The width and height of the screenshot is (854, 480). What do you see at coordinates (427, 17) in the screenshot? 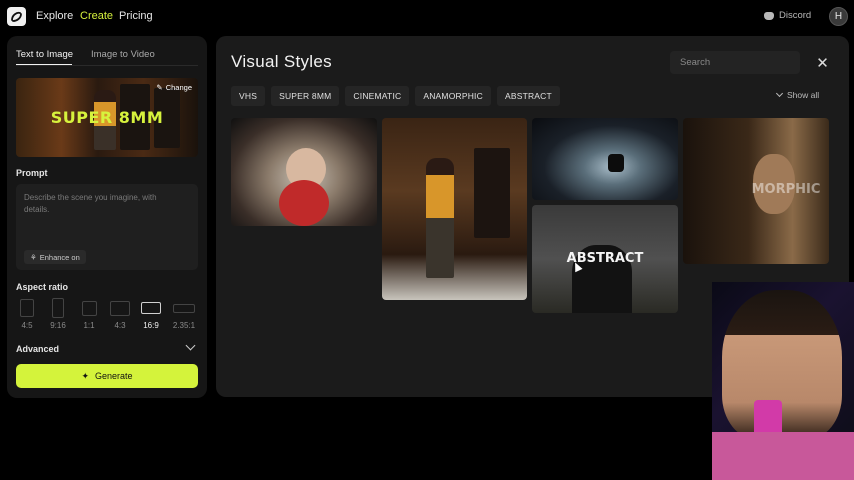
I see `top-nav: Explore Create Pricing Discord H` at bounding box center [427, 17].